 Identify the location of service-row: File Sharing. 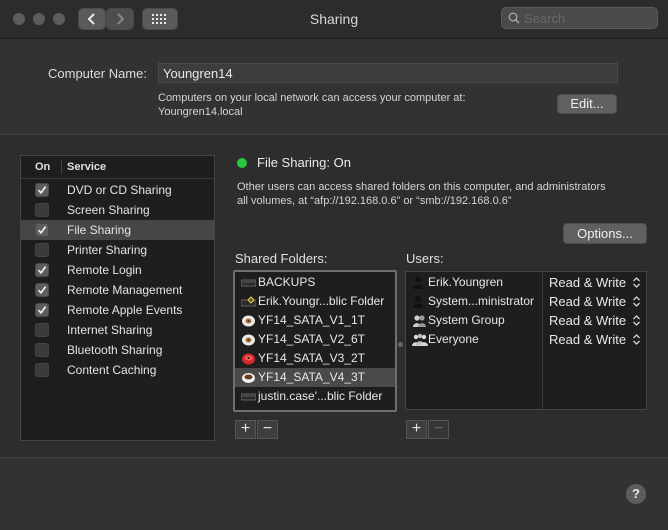
(117, 230).